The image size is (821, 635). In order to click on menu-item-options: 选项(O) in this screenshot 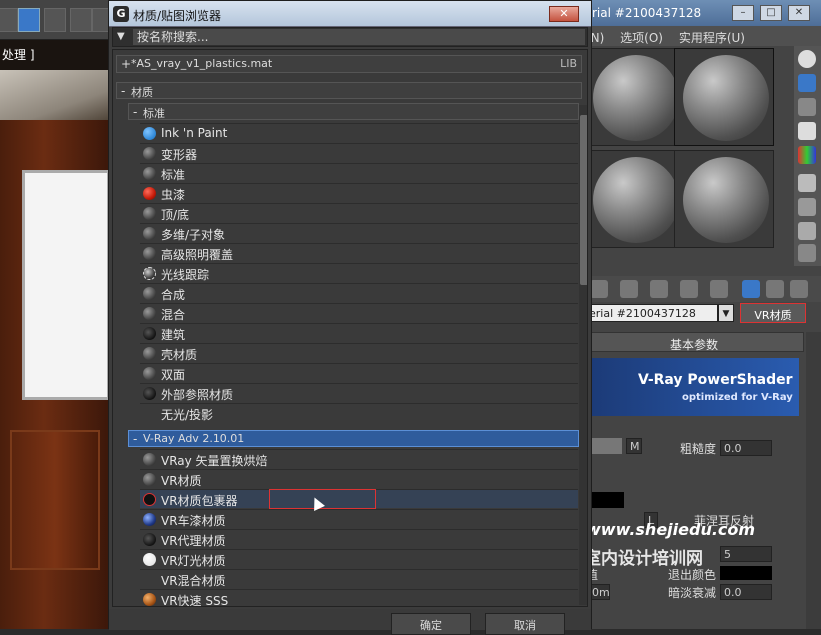, I will do `click(641, 38)`.